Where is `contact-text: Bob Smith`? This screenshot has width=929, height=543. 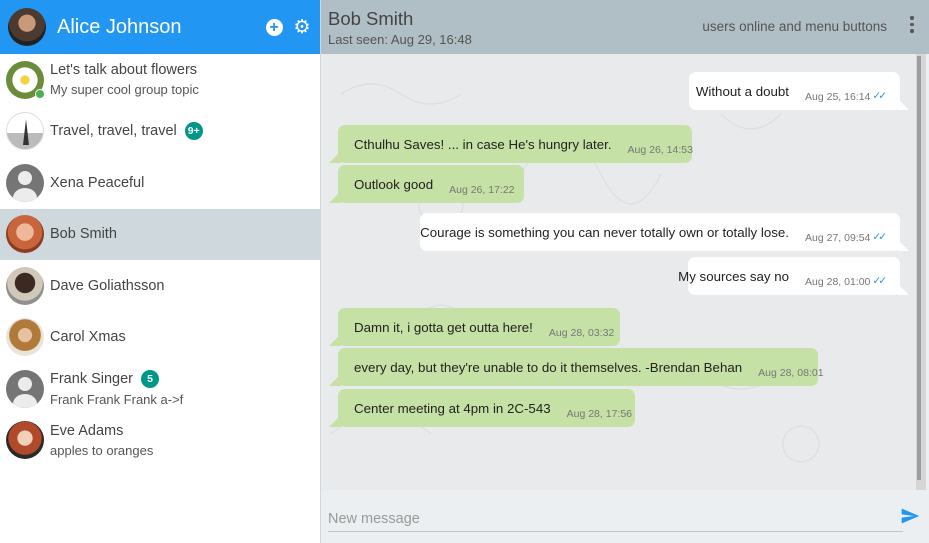 contact-text: Bob Smith is located at coordinates (83, 234).